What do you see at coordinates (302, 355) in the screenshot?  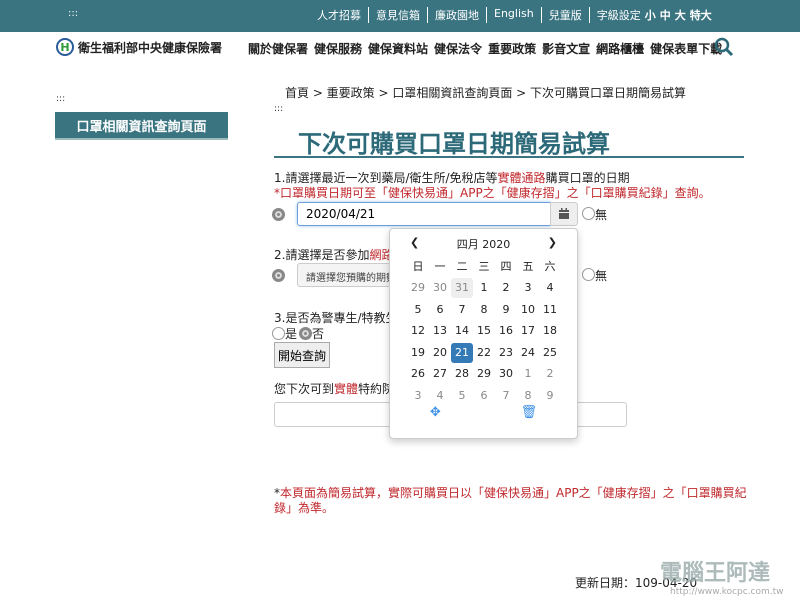 I see `start-query-button: 開始查詢` at bounding box center [302, 355].